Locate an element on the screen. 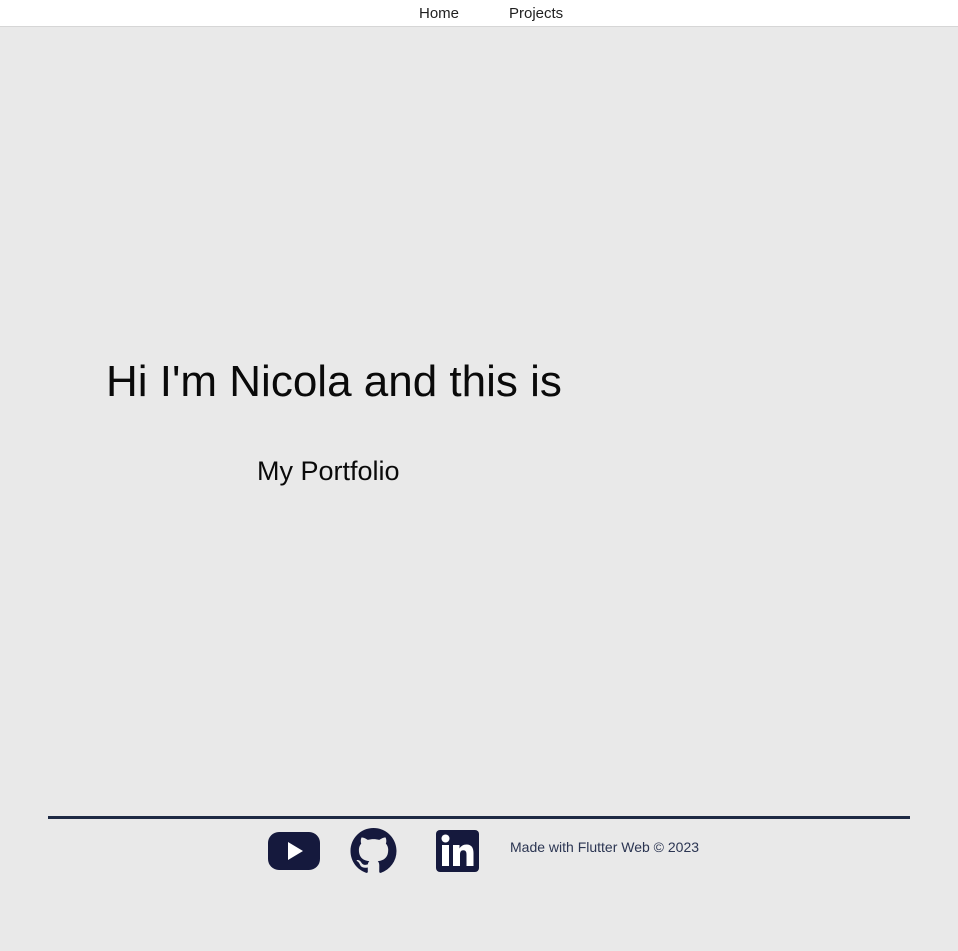  nav-link-projects: Projects is located at coordinates (536, 13).